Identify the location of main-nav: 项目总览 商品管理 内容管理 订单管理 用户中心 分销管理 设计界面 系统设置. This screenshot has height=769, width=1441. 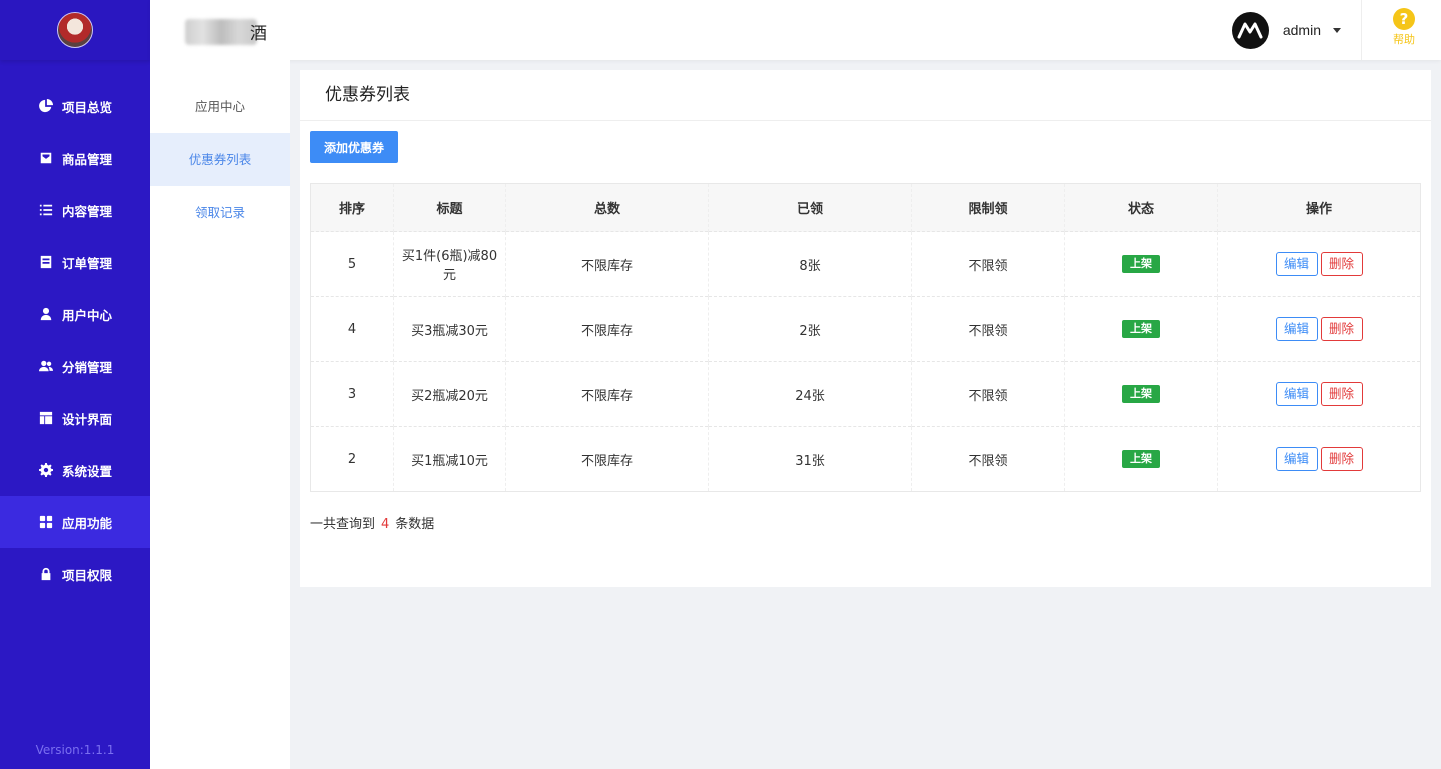
(75, 340).